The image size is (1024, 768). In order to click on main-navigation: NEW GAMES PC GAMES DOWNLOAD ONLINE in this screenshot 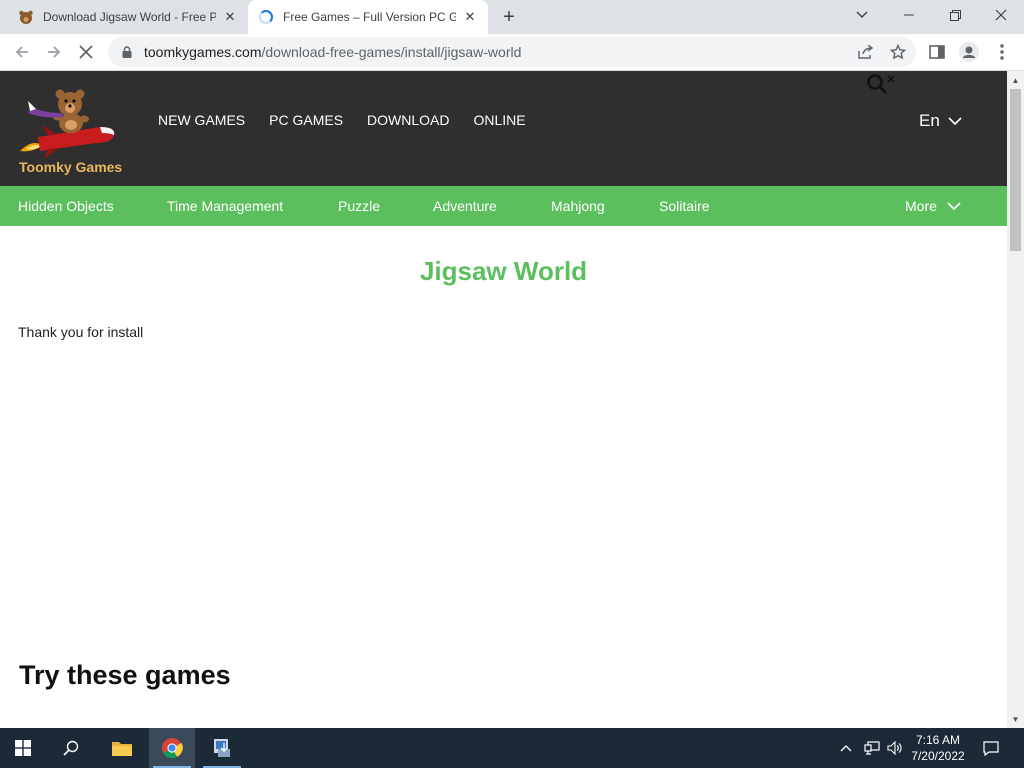, I will do `click(354, 120)`.